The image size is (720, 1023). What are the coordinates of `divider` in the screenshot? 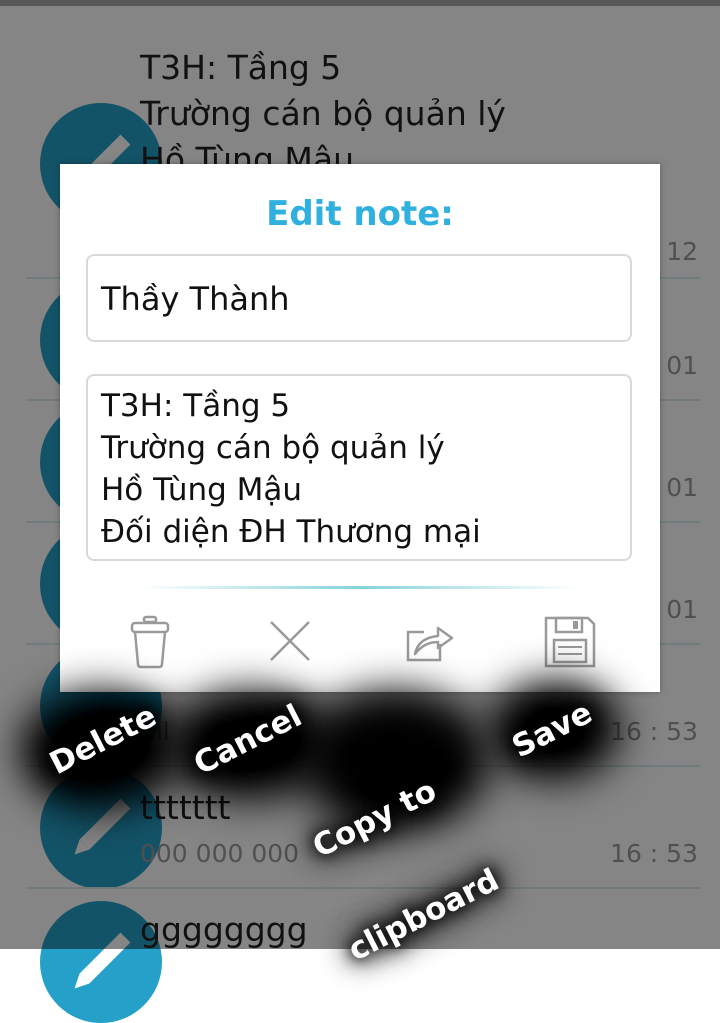 It's located at (360, 587).